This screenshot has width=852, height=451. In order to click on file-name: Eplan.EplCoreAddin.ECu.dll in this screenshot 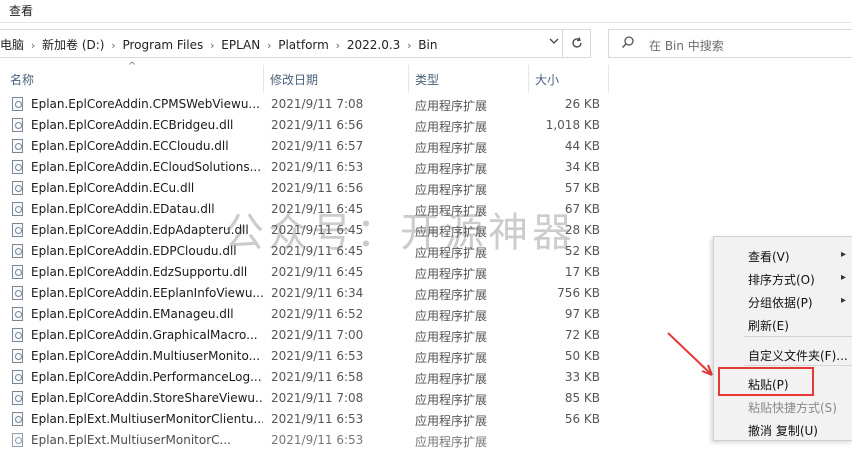, I will do `click(113, 188)`.